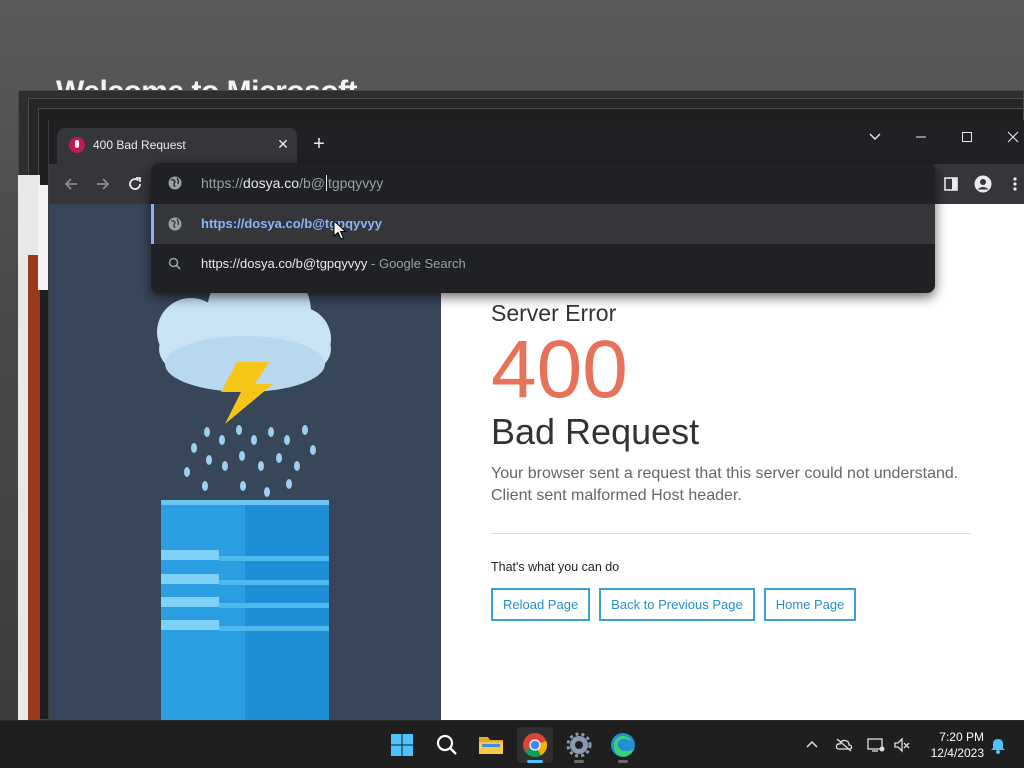 This screenshot has width=1024, height=768. Describe the element at coordinates (731, 533) in the screenshot. I see `divider` at that location.